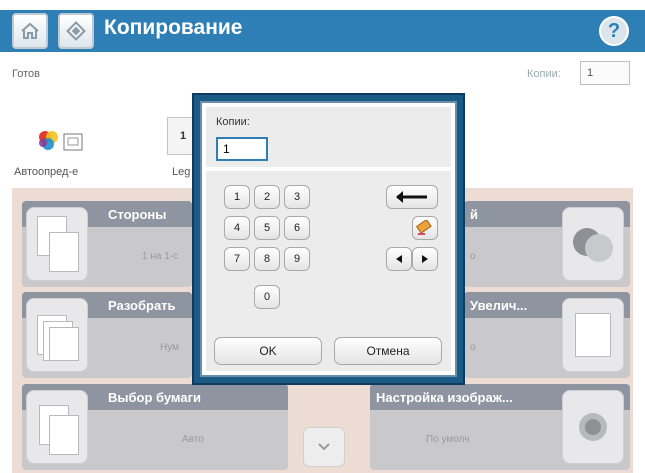  What do you see at coordinates (57, 427) in the screenshot?
I see `paper-select-icon` at bounding box center [57, 427].